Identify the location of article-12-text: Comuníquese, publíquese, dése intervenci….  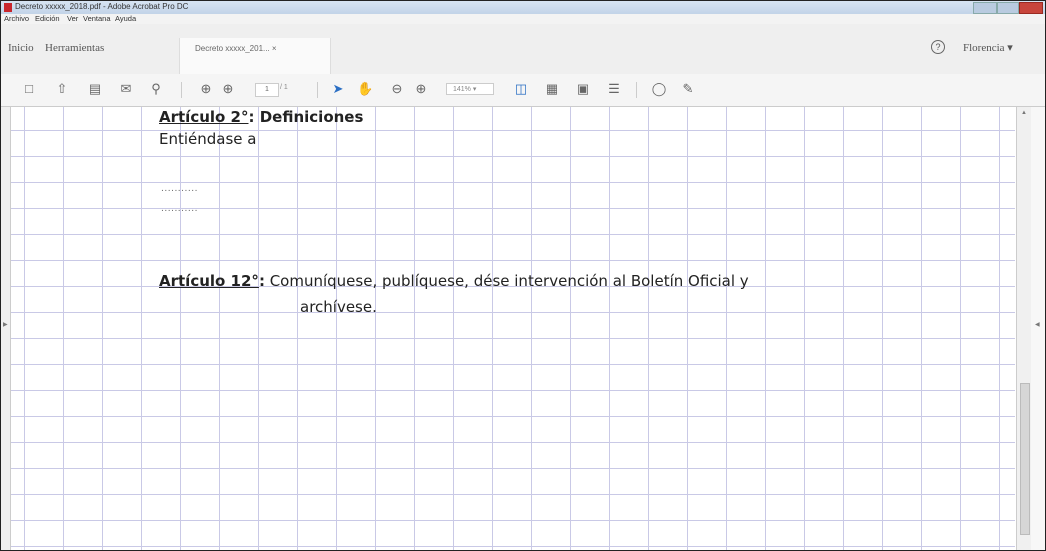
(506, 281).